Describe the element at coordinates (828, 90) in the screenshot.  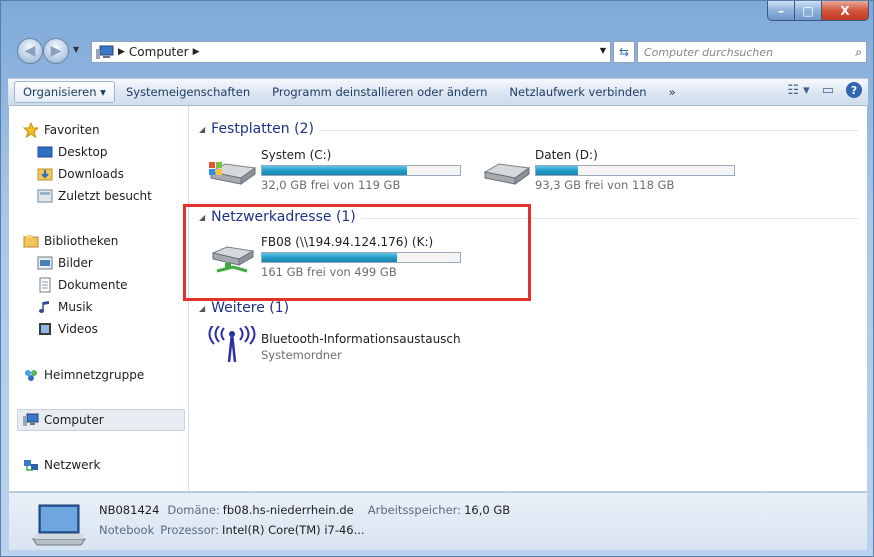
I see `preview-pane-icon: ▭` at that location.